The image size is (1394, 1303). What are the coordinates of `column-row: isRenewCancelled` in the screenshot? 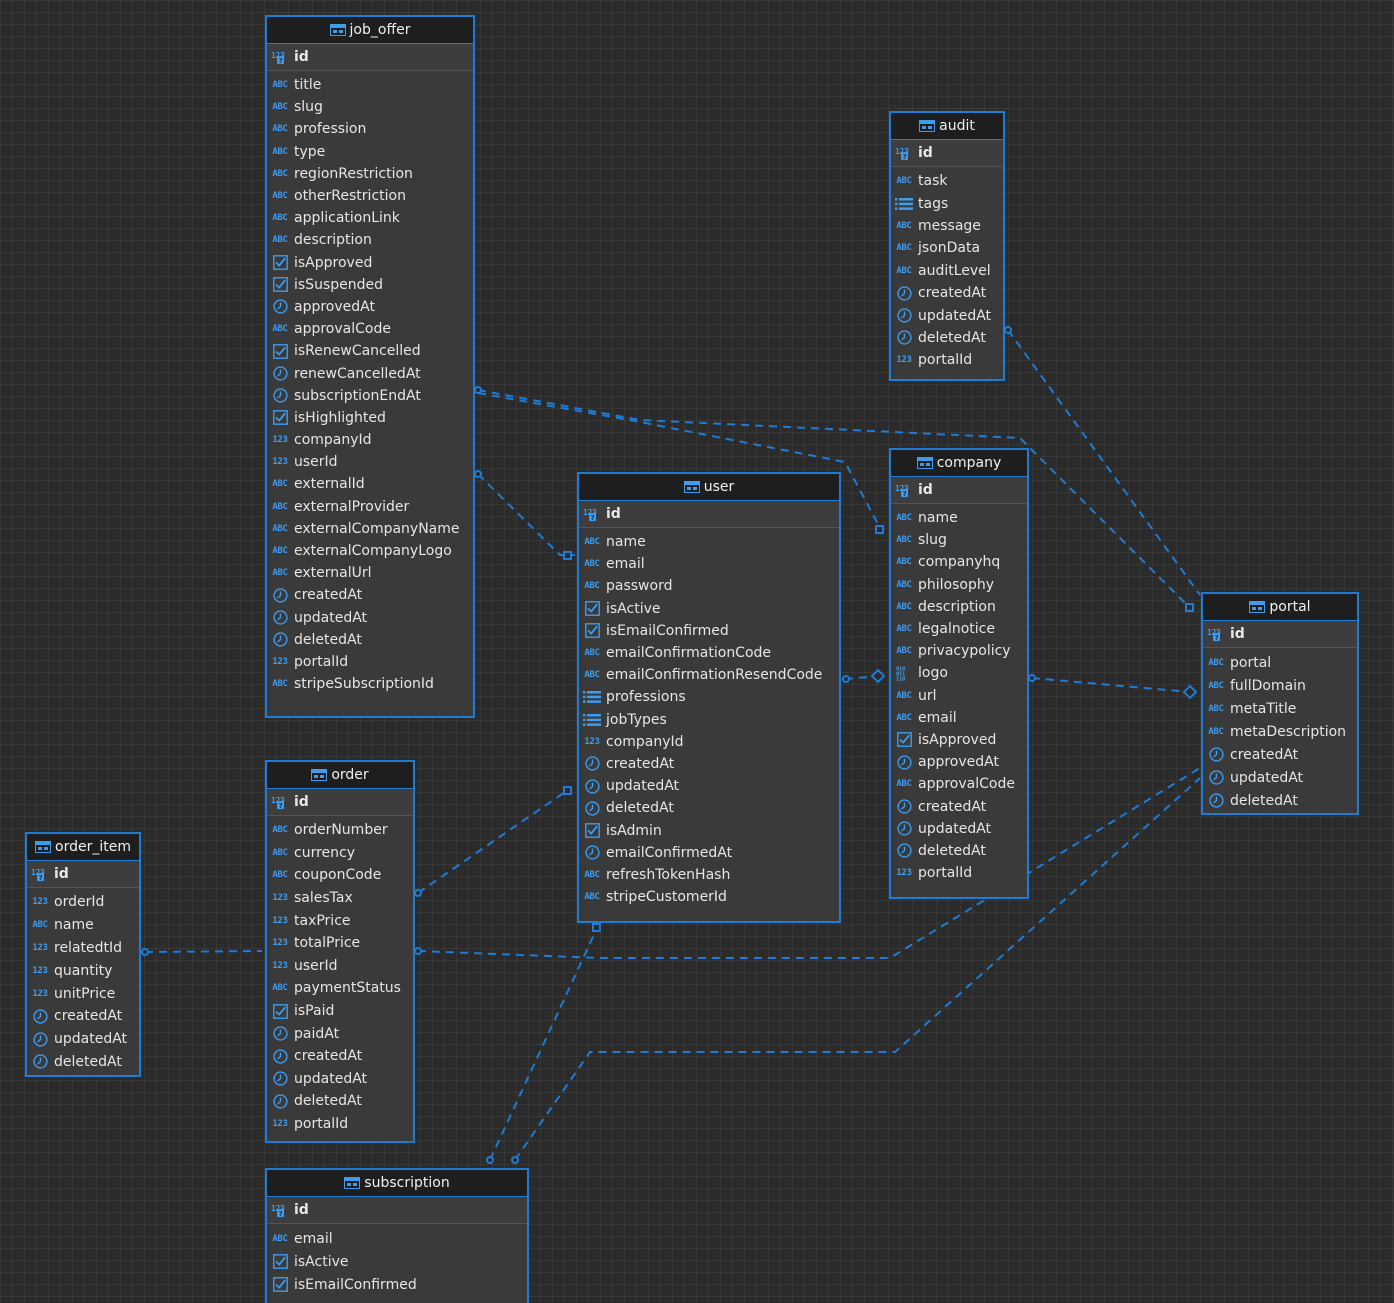 It's located at (370, 351).